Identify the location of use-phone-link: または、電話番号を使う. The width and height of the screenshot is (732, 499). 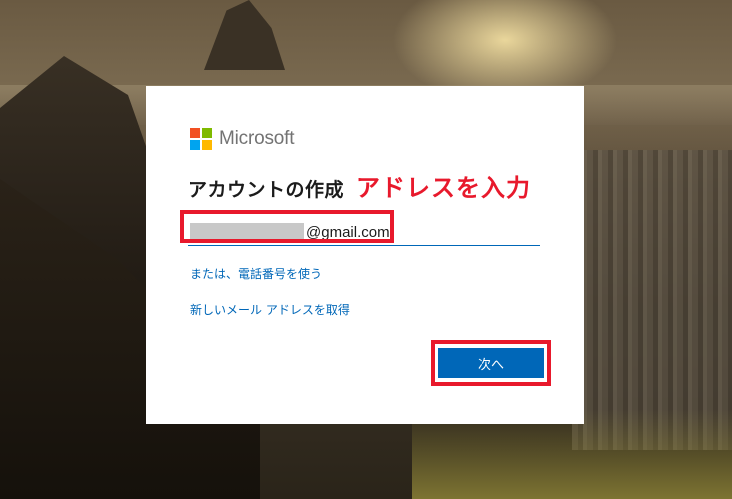
(256, 273).